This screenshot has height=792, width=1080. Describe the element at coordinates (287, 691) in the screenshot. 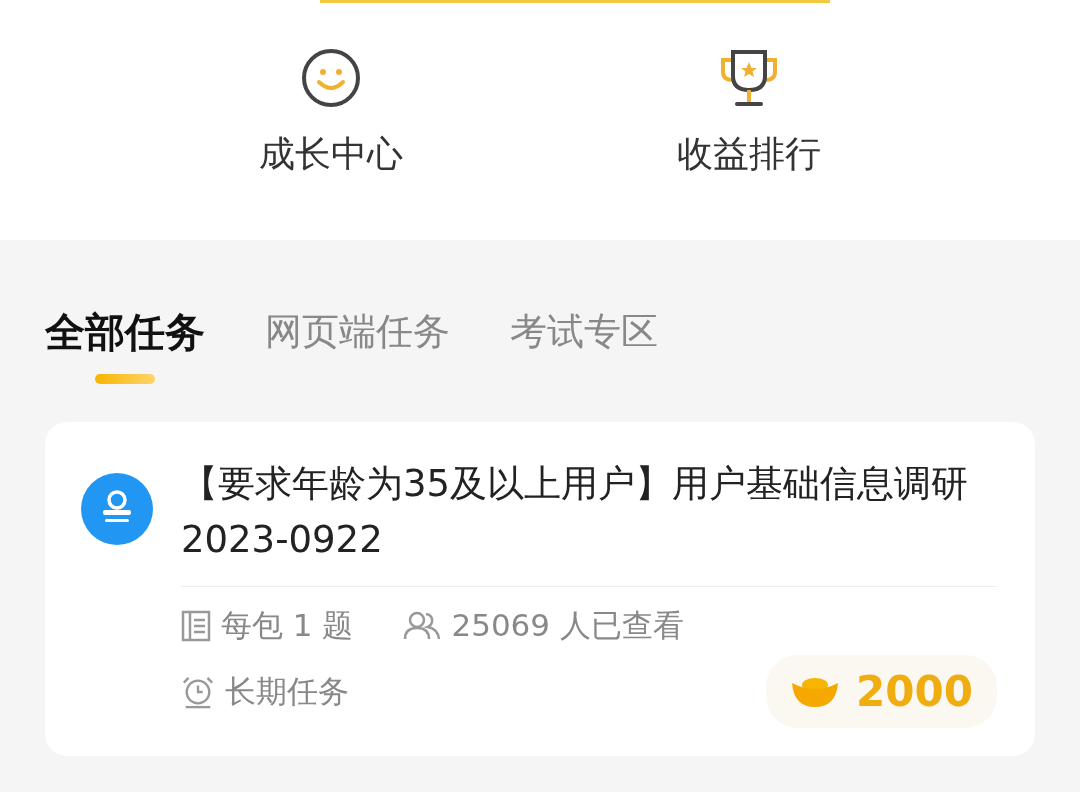

I see `task-duration: 长期任务` at that location.